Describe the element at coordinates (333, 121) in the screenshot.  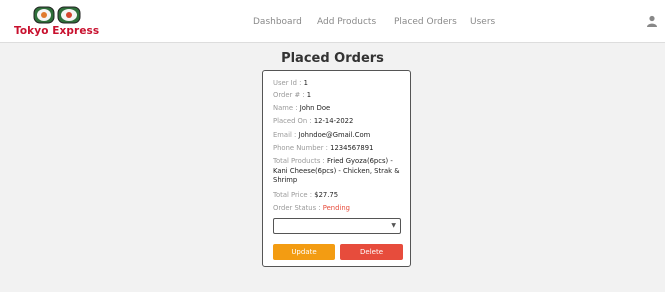
I see `placed-on-value: 12-14-2022` at that location.